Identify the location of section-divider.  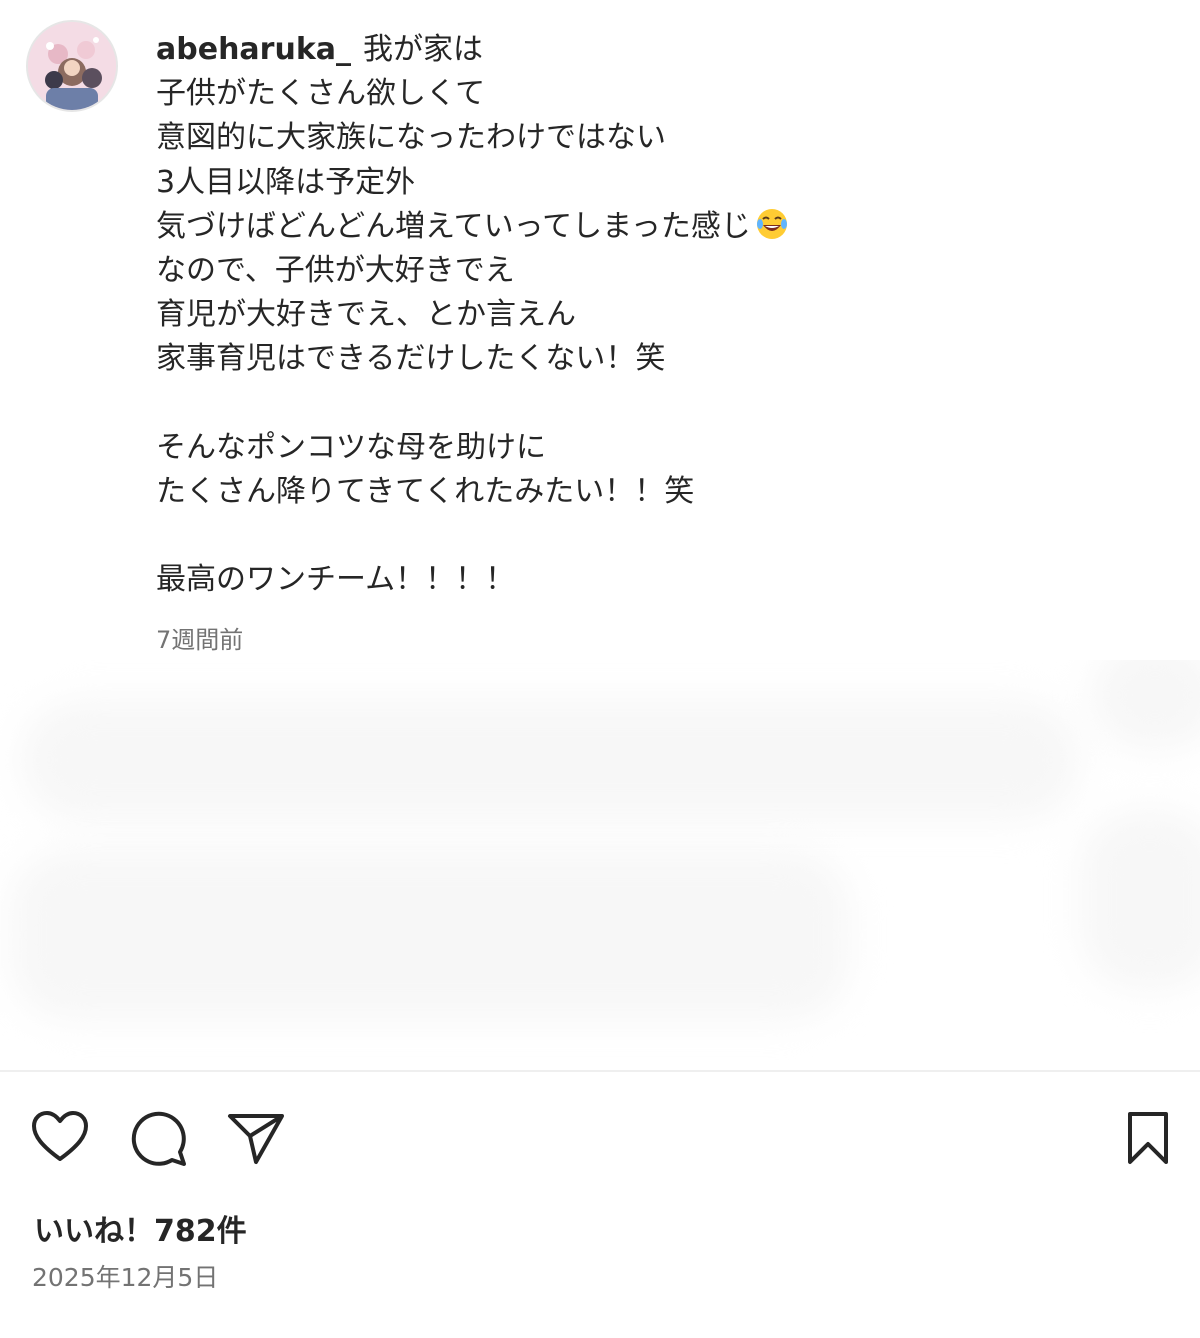
(600, 1071).